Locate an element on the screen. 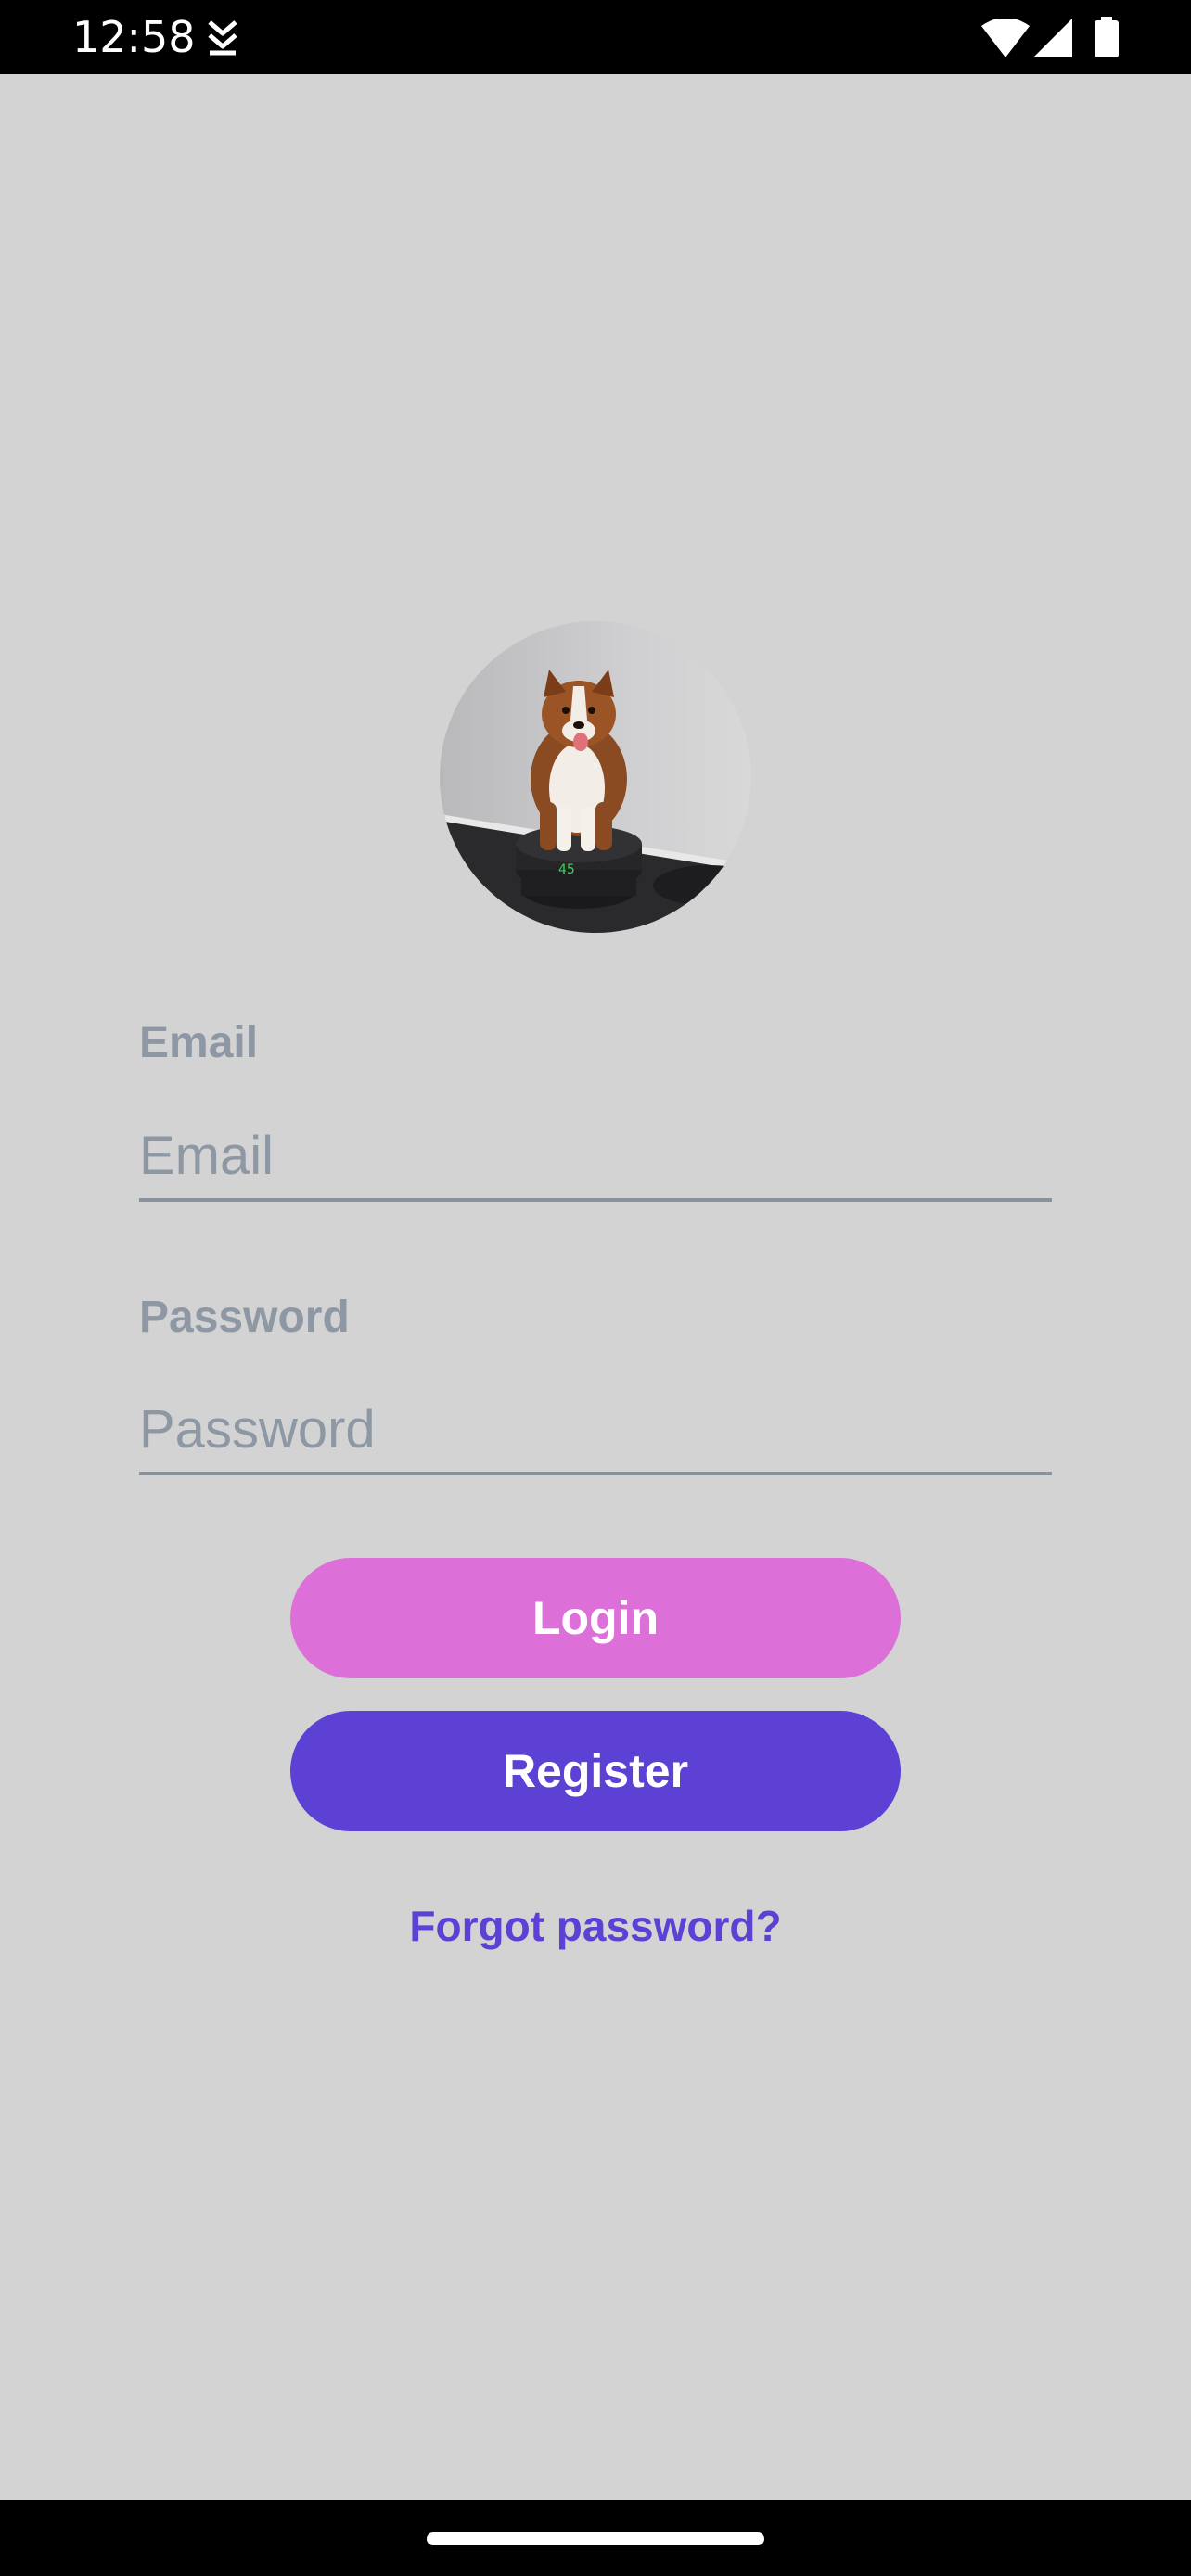  email-label: Email is located at coordinates (199, 1042).